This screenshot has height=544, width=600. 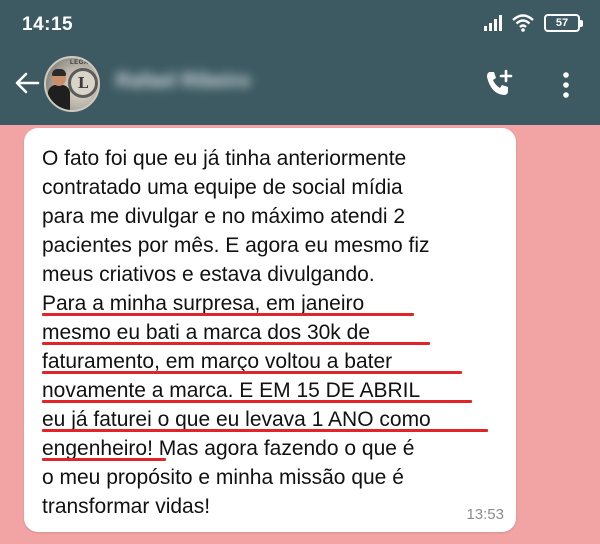 I want to click on wifi-icon, so click(x=523, y=23).